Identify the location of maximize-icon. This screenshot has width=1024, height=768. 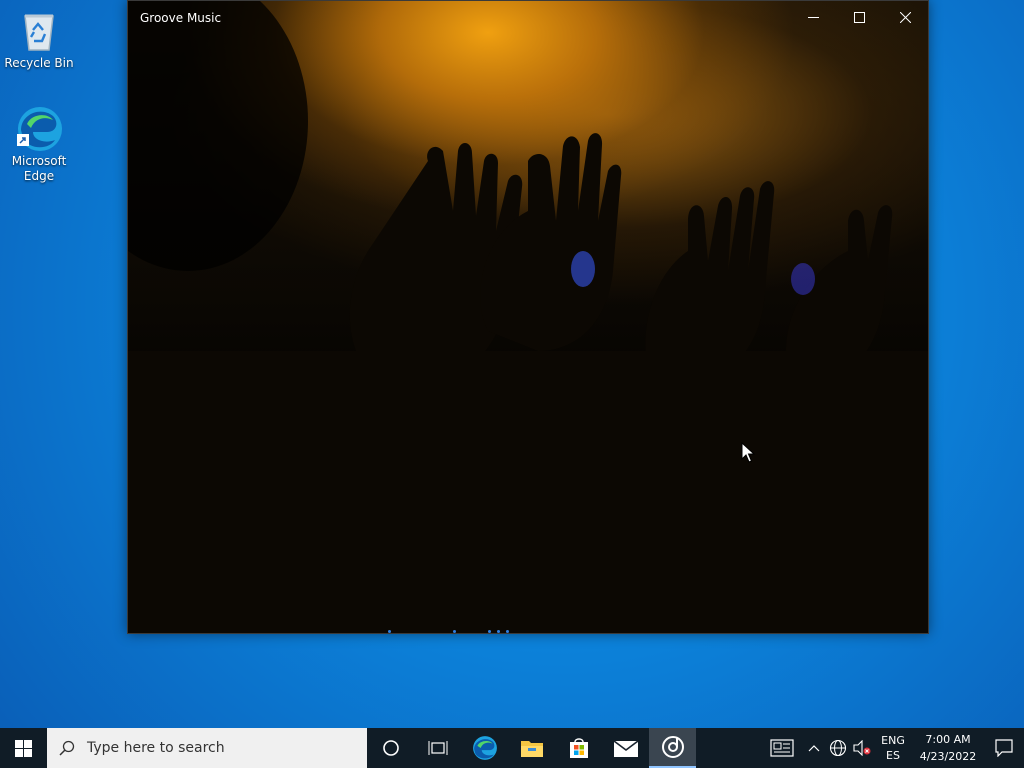
(859, 17).